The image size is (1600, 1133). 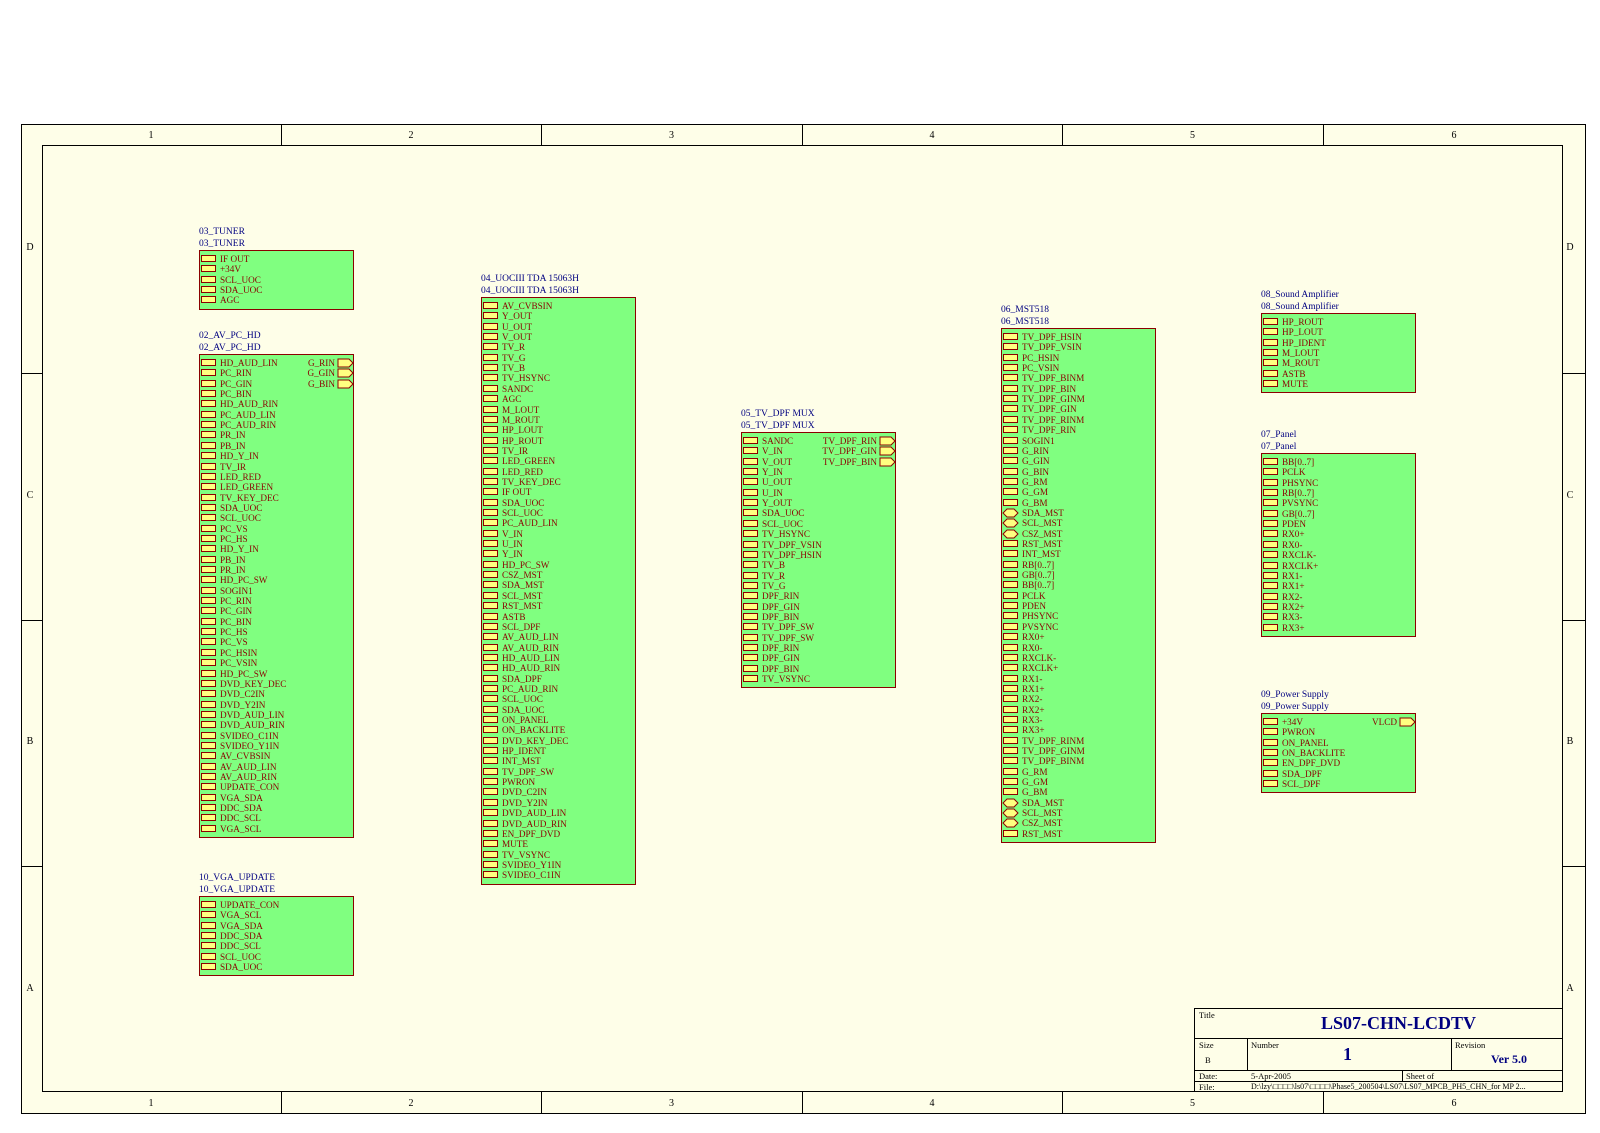 I want to click on sheet-entry: INT_MST, so click(x=1078, y=554).